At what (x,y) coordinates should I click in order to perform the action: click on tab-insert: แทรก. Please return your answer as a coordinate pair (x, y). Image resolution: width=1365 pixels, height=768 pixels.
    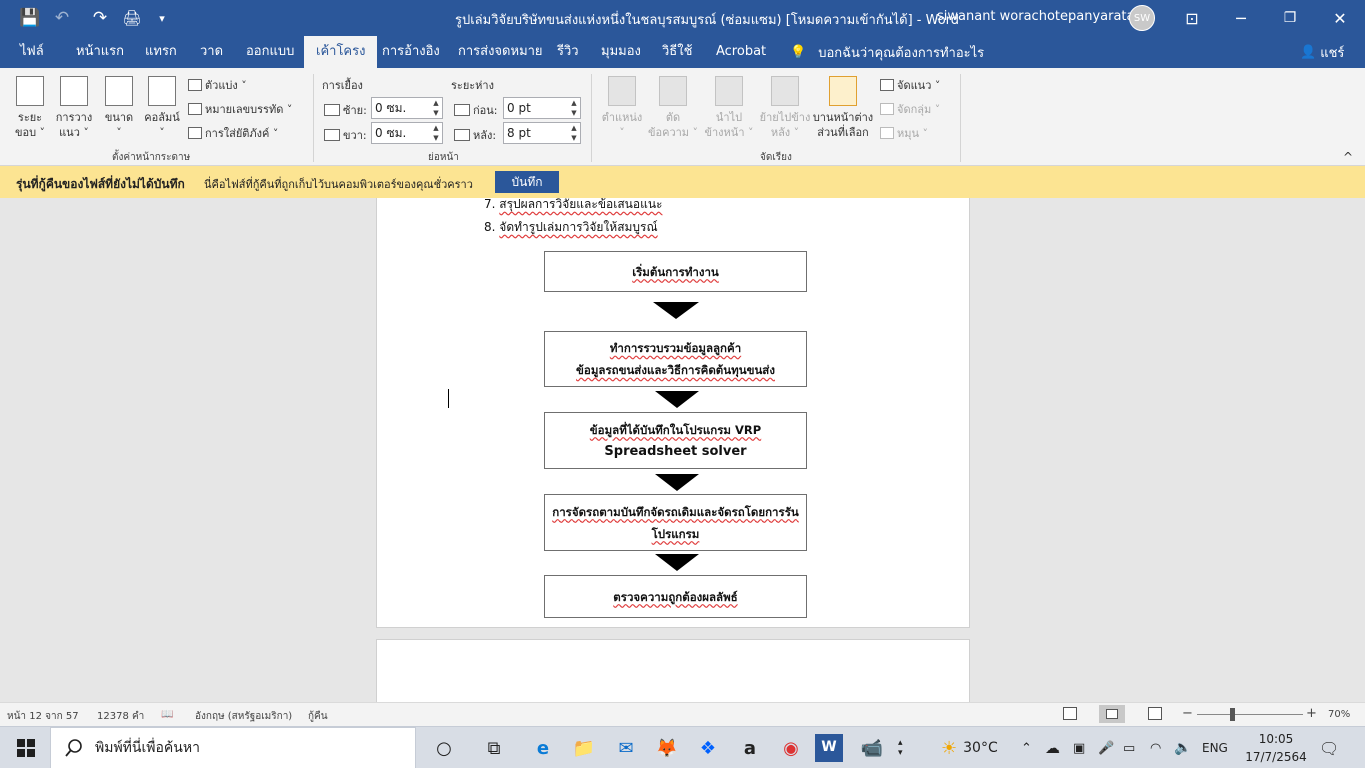
    Looking at the image, I should click on (161, 52).